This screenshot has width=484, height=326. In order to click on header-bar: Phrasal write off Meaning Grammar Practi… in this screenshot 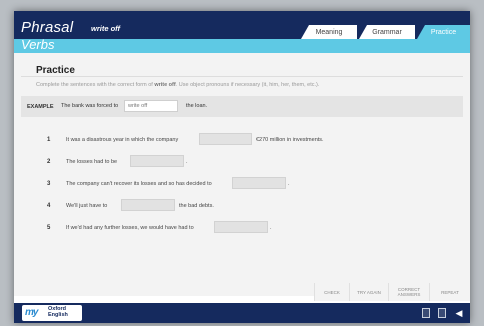, I will do `click(242, 25)`.